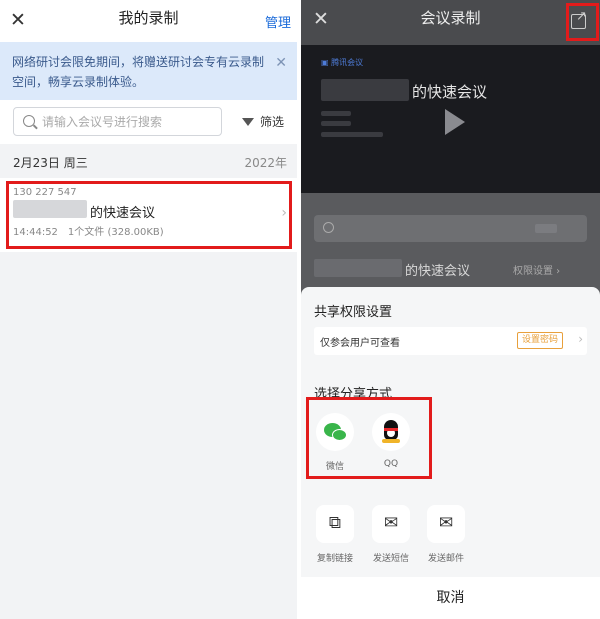 The width and height of the screenshot is (600, 619). Describe the element at coordinates (365, 90) in the screenshot. I see `redacted-video-name` at that location.